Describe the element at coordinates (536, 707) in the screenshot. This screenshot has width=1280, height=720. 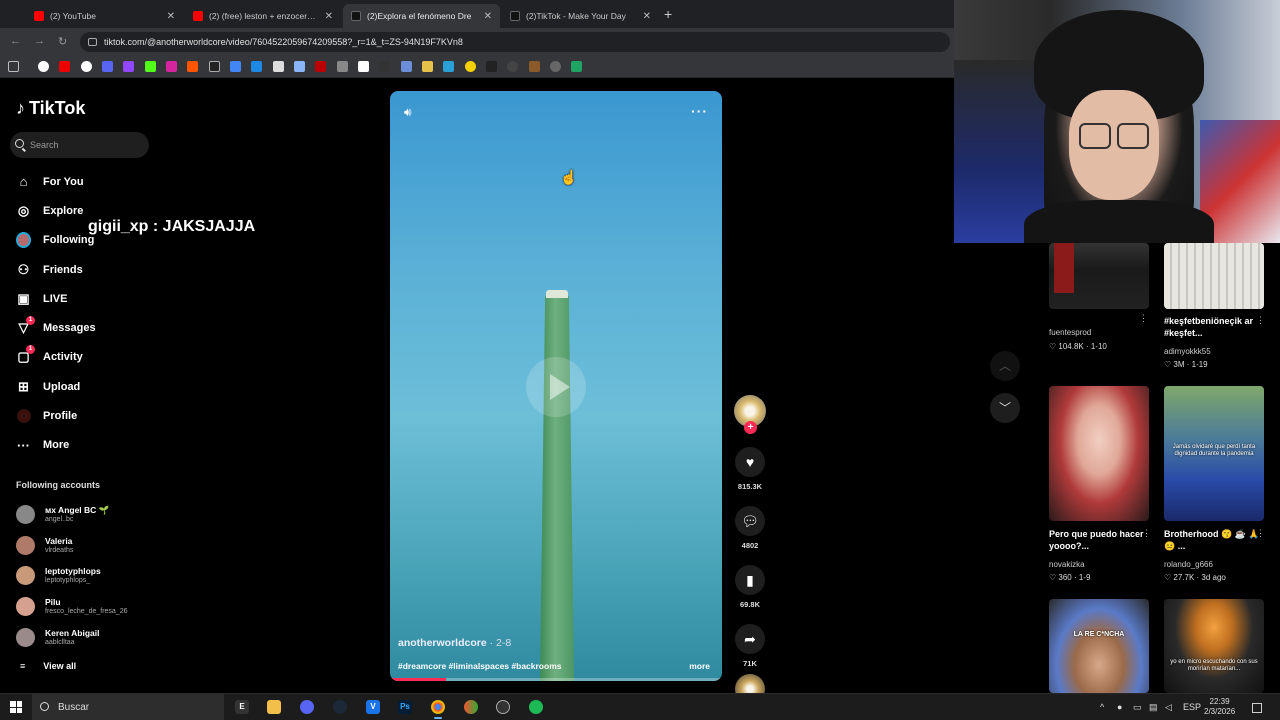
I see `spotify-icon` at that location.